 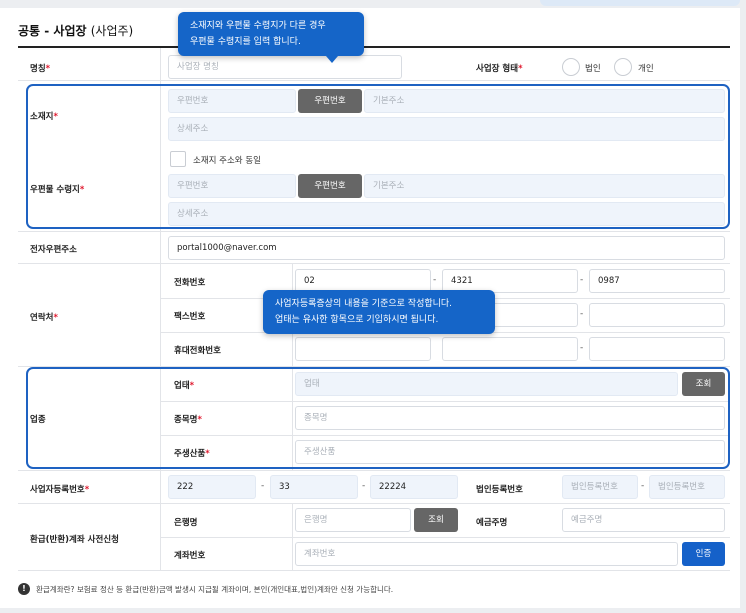 What do you see at coordinates (24, 589) in the screenshot?
I see `info-icon: !` at bounding box center [24, 589].